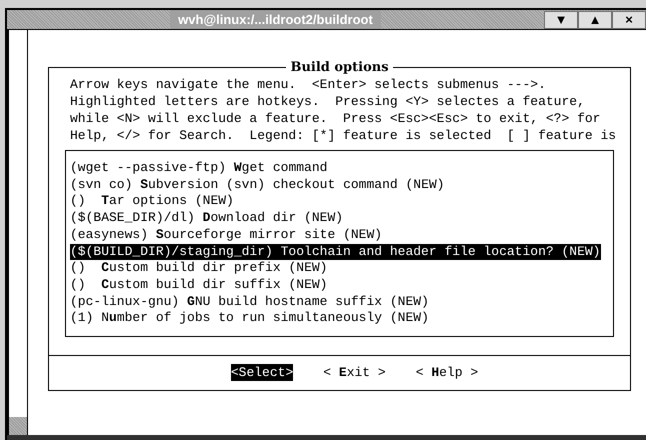  Describe the element at coordinates (18, 426) in the screenshot. I see `scrollbar-thumb` at that location.